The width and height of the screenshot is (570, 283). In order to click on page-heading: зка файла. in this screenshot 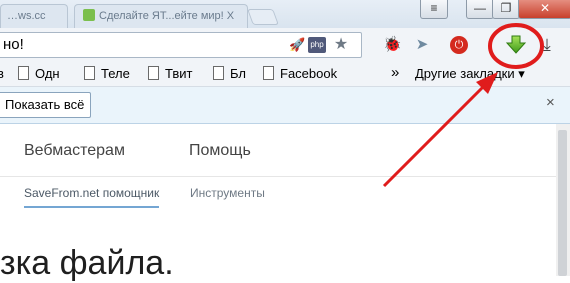, I will do `click(87, 263)`.